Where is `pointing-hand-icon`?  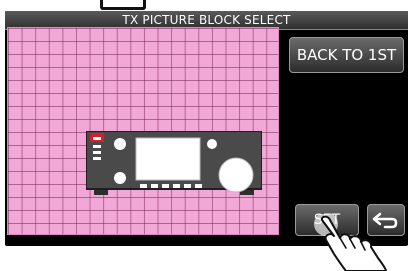
pointing-hand-icon is located at coordinates (350, 242).